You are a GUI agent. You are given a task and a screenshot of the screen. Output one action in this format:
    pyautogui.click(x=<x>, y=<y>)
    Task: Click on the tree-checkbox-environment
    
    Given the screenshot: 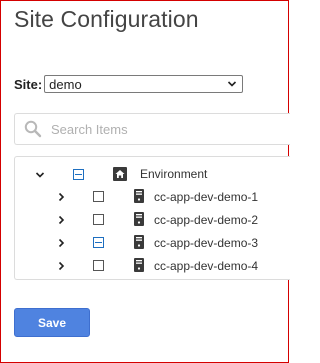 What is the action you would take?
    pyautogui.click(x=78, y=174)
    